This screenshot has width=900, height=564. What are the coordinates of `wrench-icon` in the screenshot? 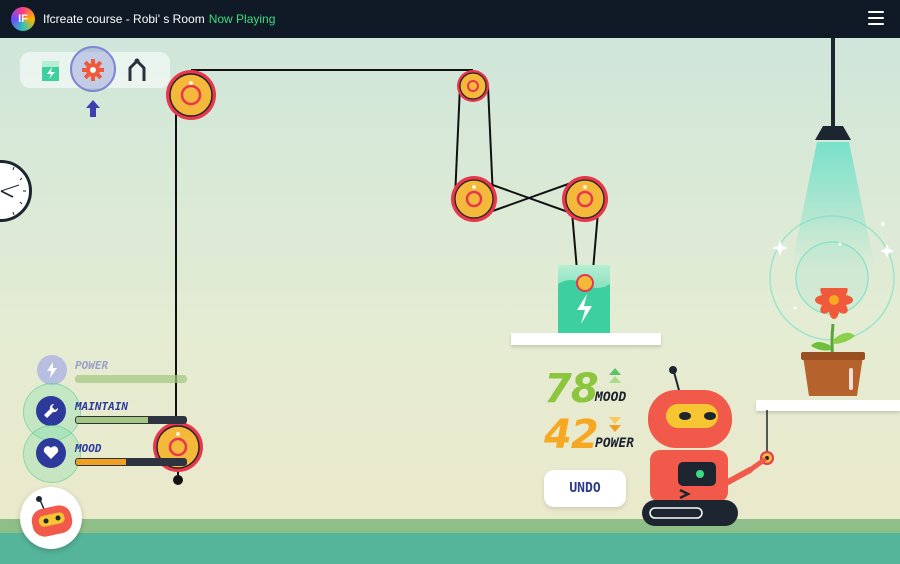 It's located at (51, 411).